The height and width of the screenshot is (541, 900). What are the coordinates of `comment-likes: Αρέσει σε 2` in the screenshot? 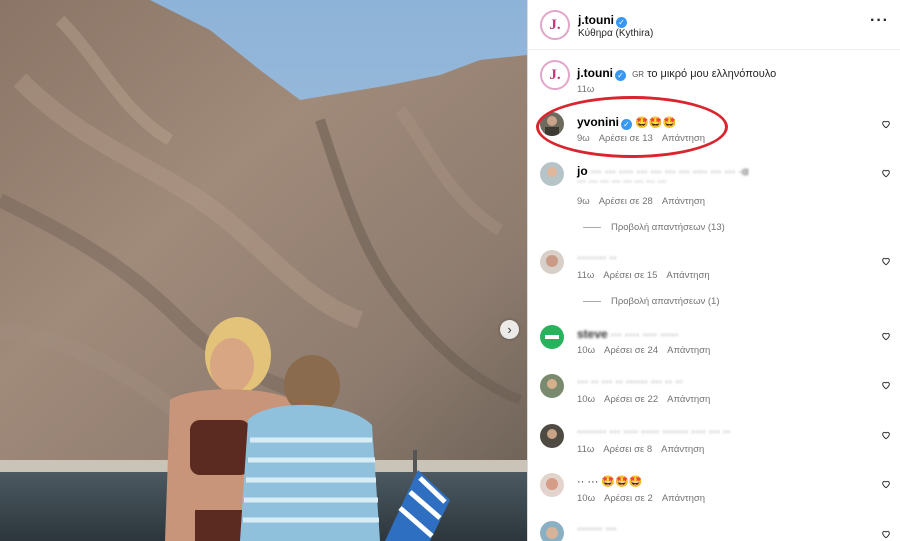 It's located at (628, 498).